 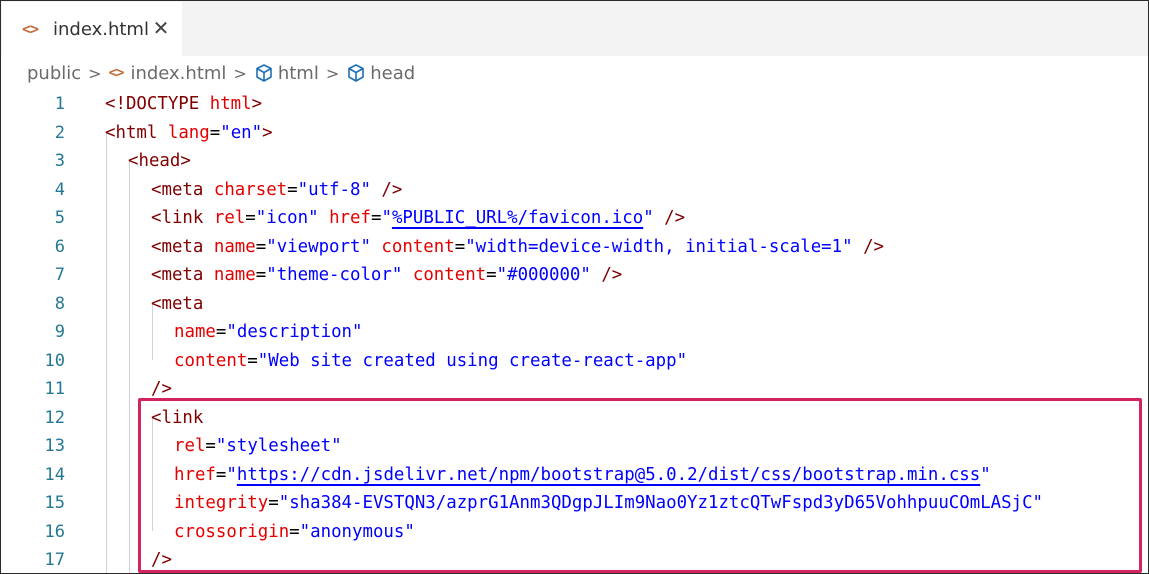 I want to click on code-text: <html lang="en">, so click(x=189, y=132).